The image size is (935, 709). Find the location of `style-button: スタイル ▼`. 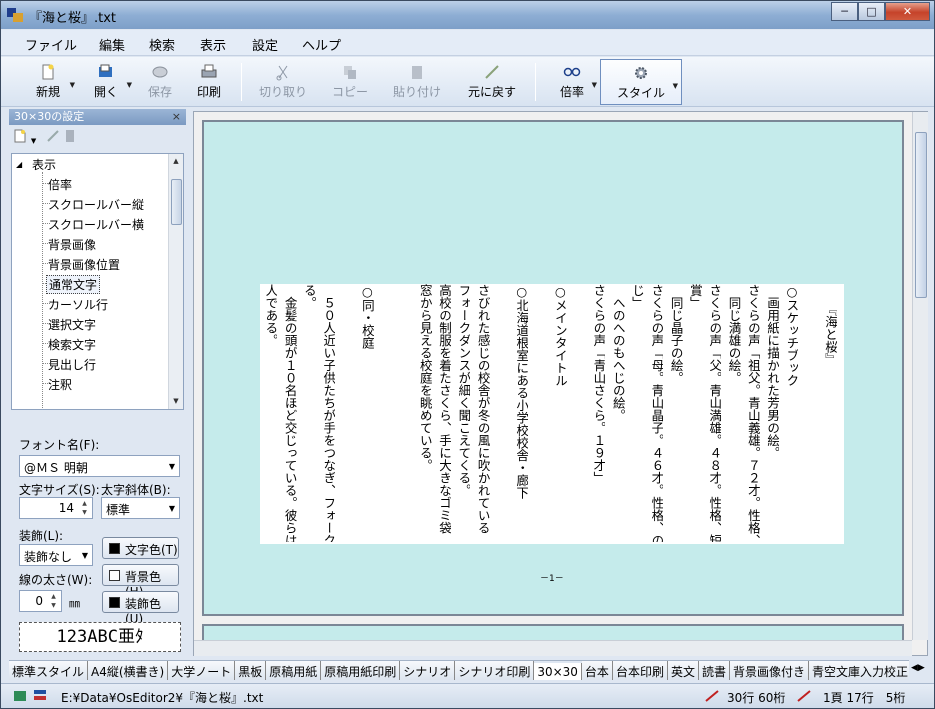

style-button: スタイル ▼ is located at coordinates (641, 82).